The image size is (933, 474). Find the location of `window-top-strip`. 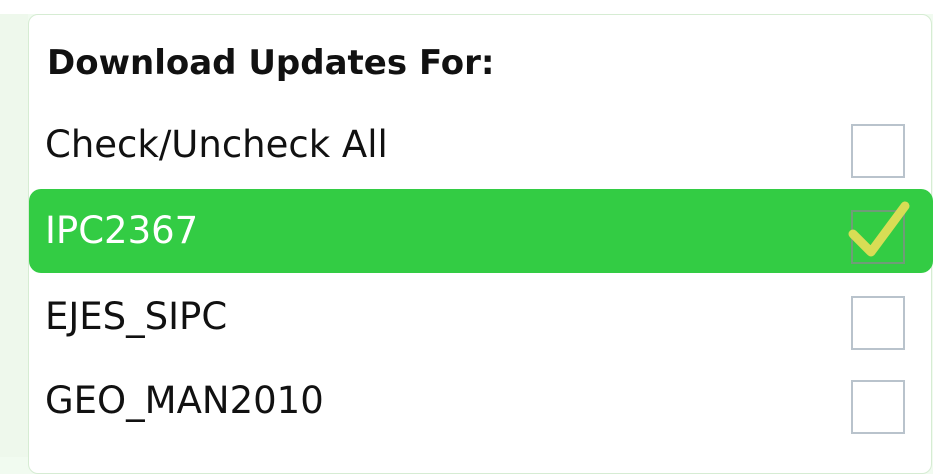

window-top-strip is located at coordinates (466, 7).